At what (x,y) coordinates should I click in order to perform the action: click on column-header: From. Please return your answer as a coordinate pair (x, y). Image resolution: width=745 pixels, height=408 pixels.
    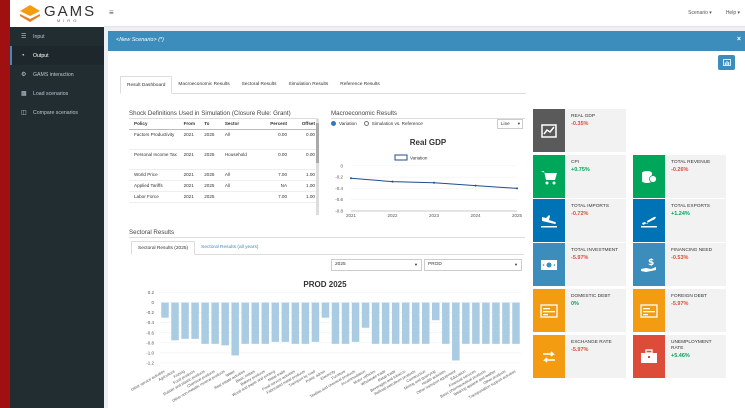
    Looking at the image, I should click on (189, 124).